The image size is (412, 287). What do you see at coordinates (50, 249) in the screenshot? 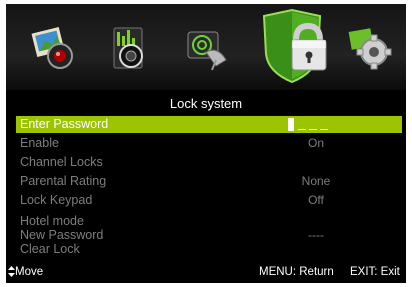
I see `menu-item-label: Clear Lock` at bounding box center [50, 249].